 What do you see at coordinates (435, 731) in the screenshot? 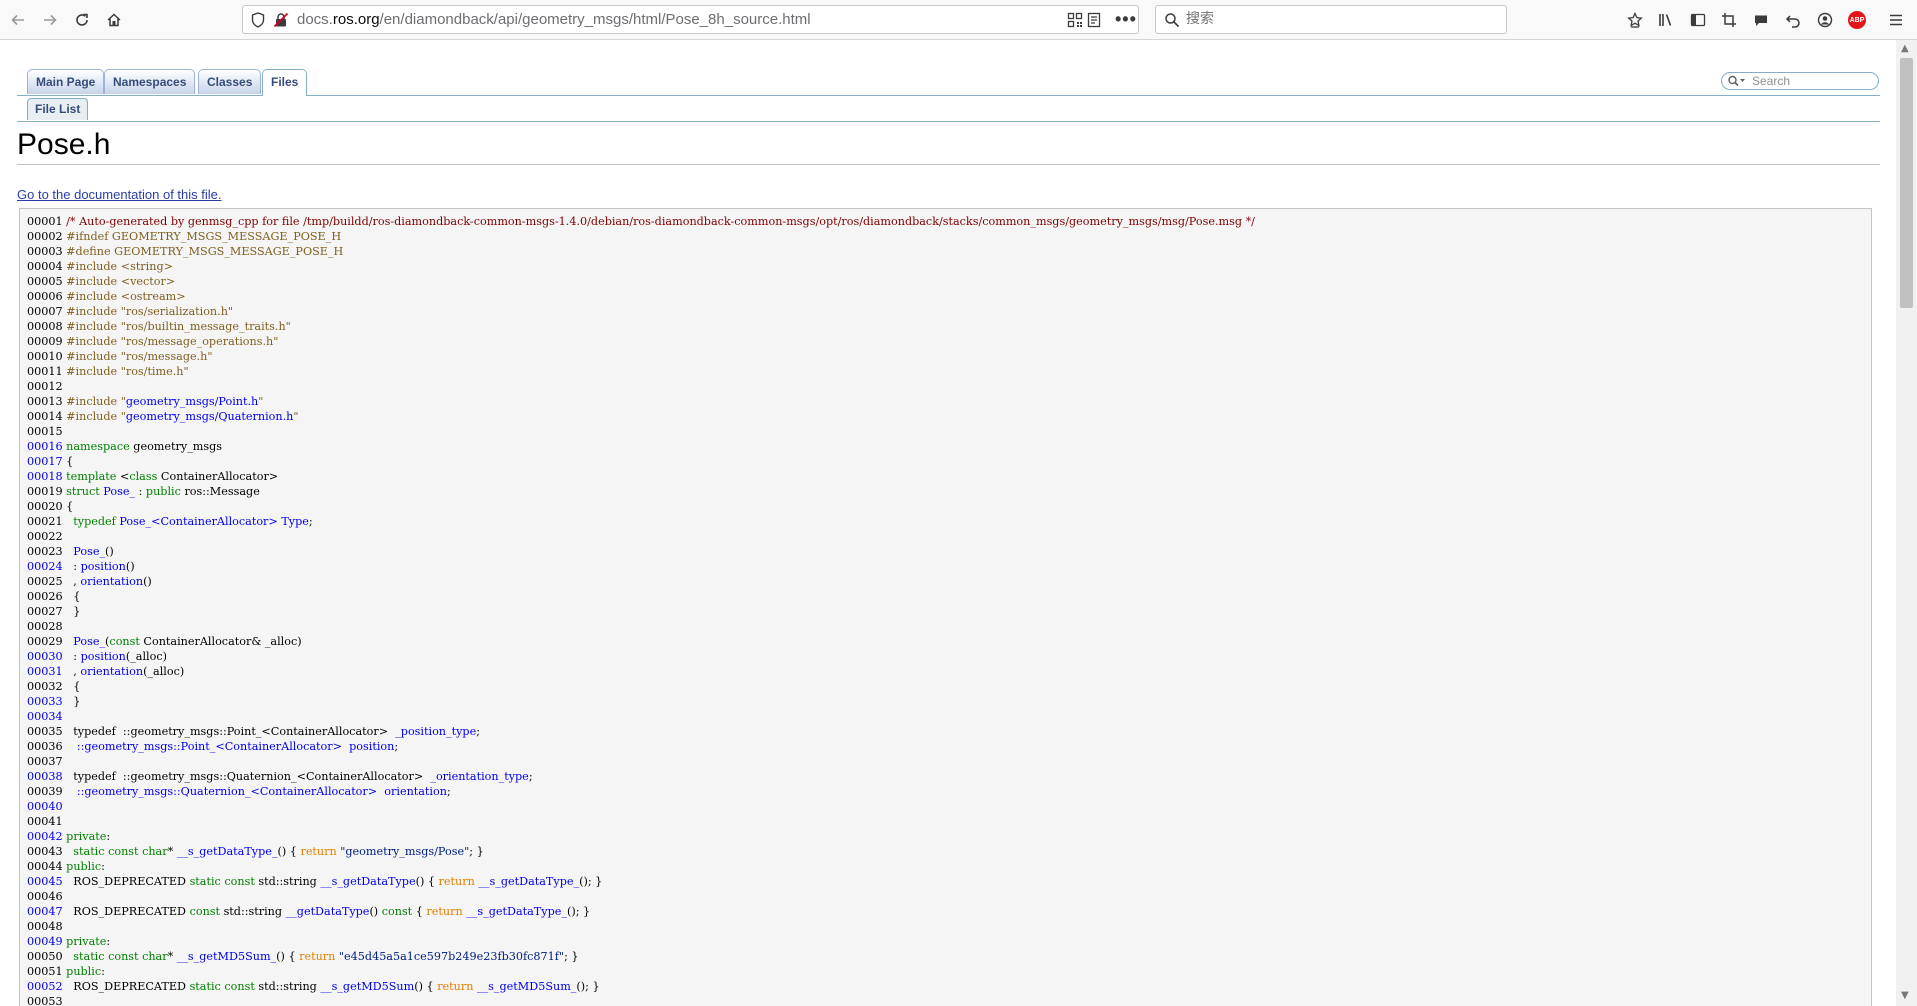
I see `code-link: _position_type` at bounding box center [435, 731].